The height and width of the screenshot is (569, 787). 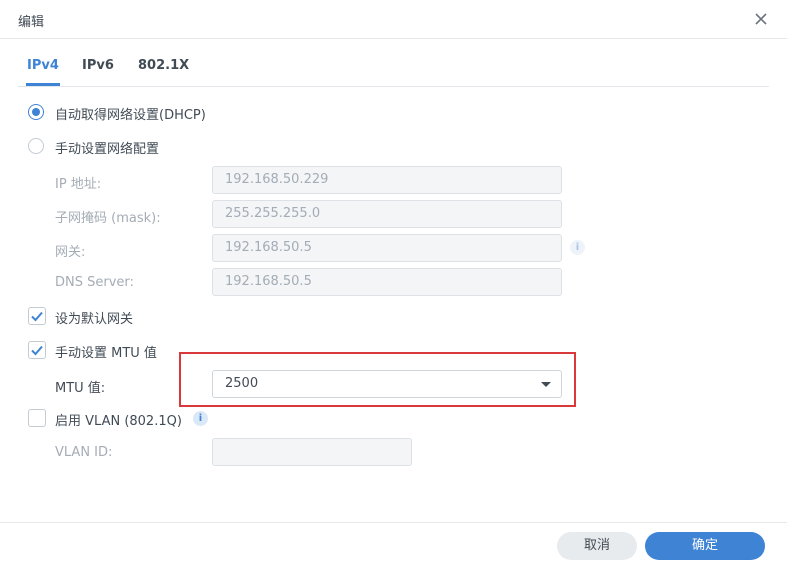 I want to click on close-icon, so click(x=761, y=19).